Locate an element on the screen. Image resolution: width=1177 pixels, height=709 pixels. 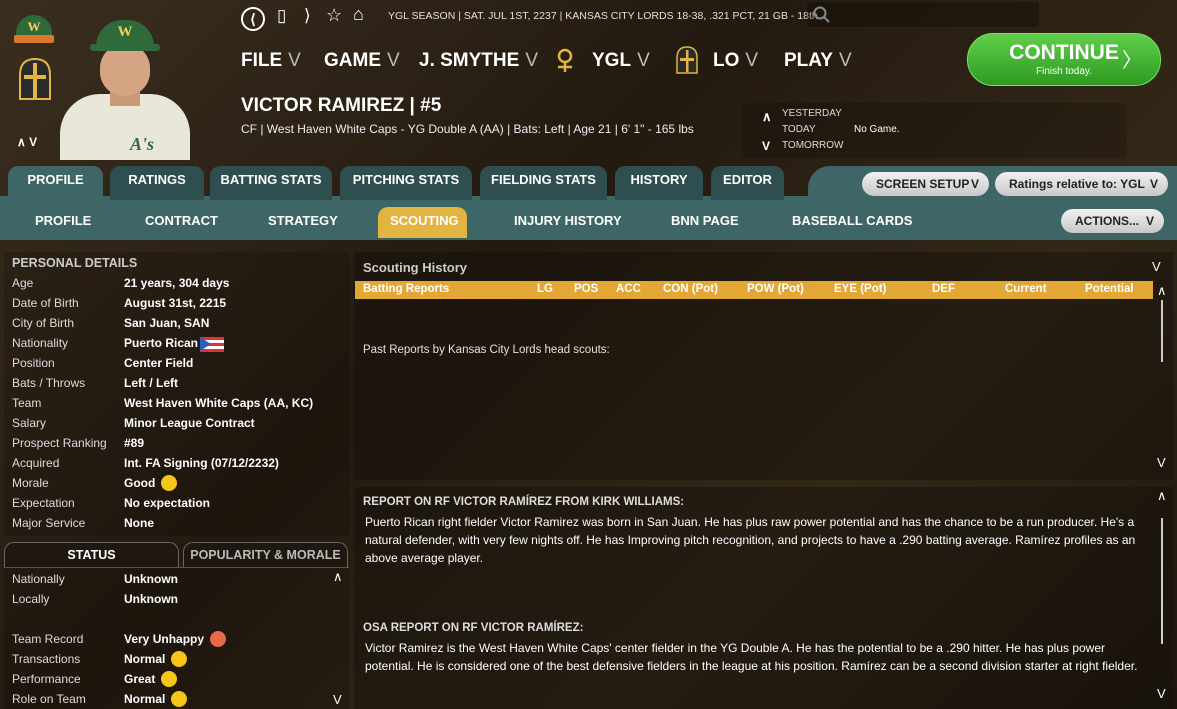
col-header: Batting Reports is located at coordinates (406, 289).